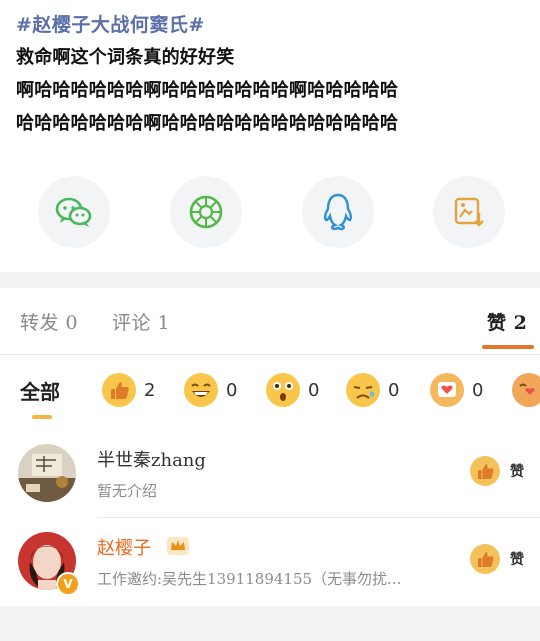 This screenshot has width=540, height=641. I want to click on reaction-filter-more, so click(526, 390).